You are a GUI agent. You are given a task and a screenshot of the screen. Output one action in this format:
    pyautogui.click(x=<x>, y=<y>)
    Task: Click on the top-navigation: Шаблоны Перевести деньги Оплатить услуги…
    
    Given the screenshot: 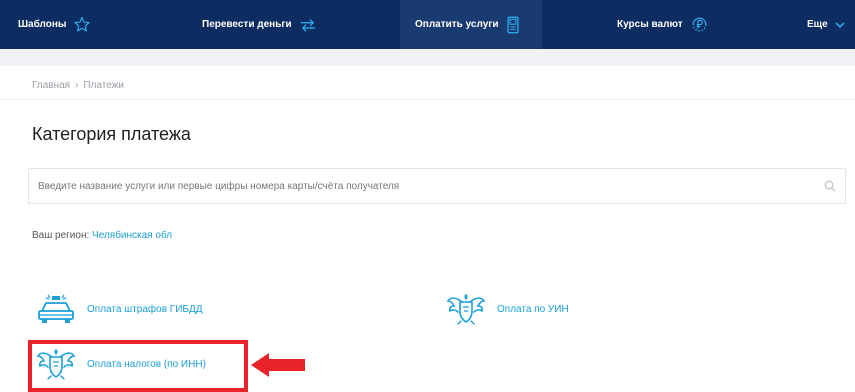 What is the action you would take?
    pyautogui.click(x=427, y=24)
    